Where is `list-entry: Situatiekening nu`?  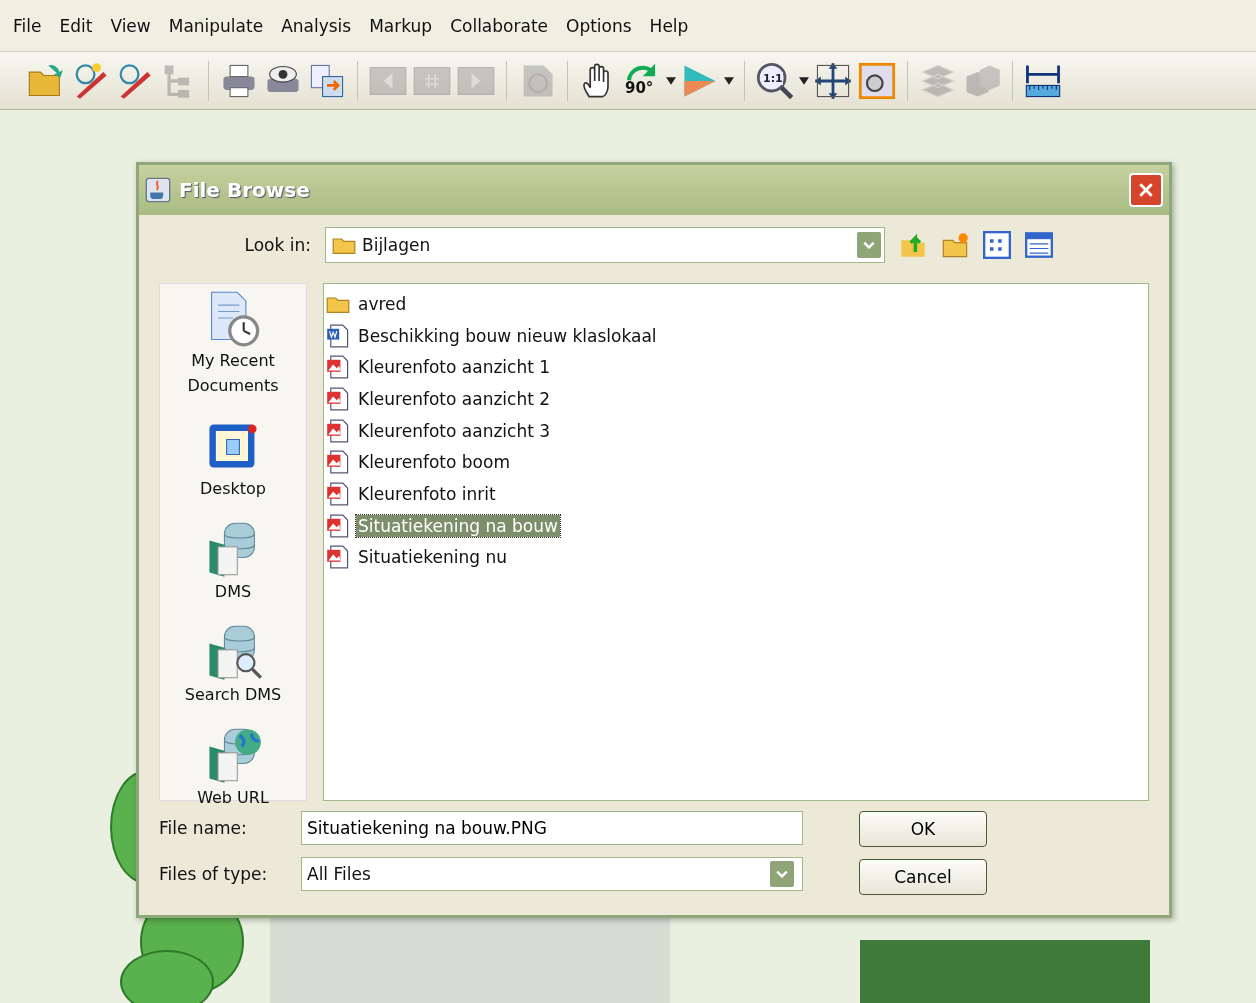 list-entry: Situatiekening nu is located at coordinates (432, 557).